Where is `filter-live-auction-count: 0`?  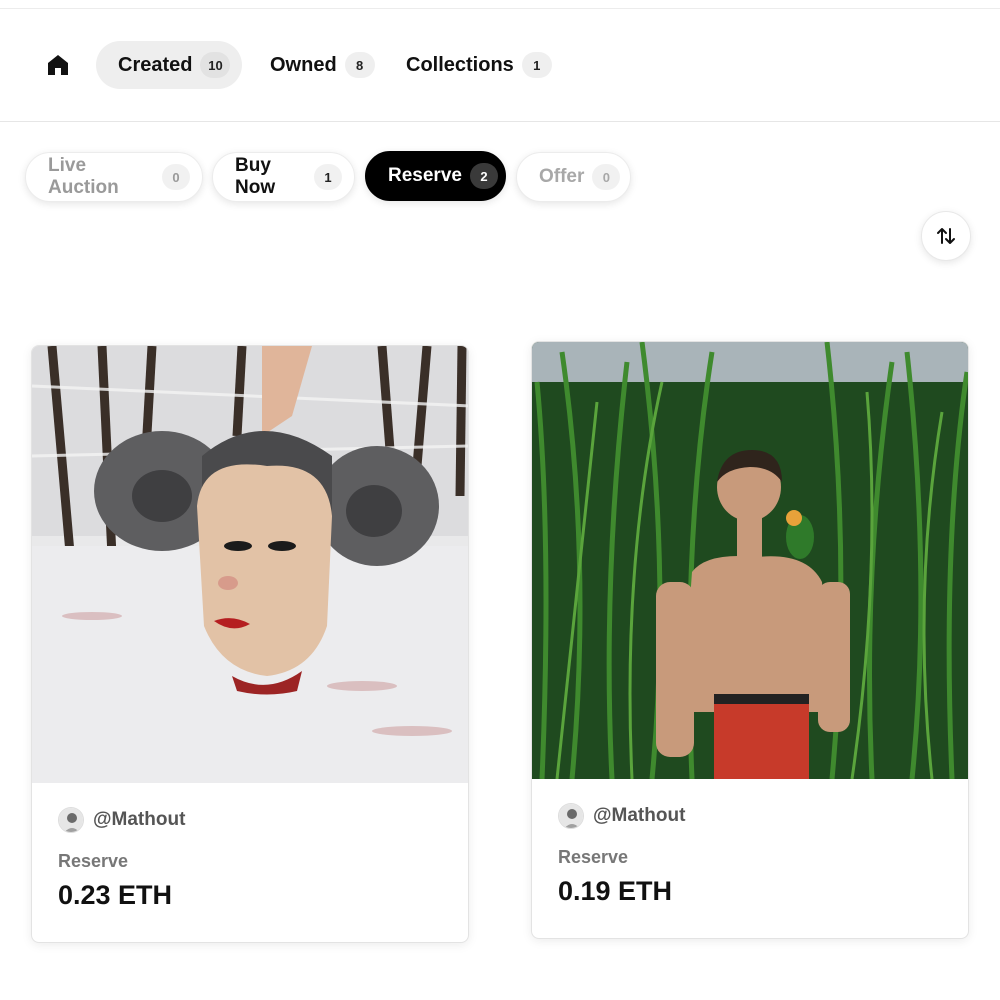
filter-live-auction-count: 0 is located at coordinates (176, 177).